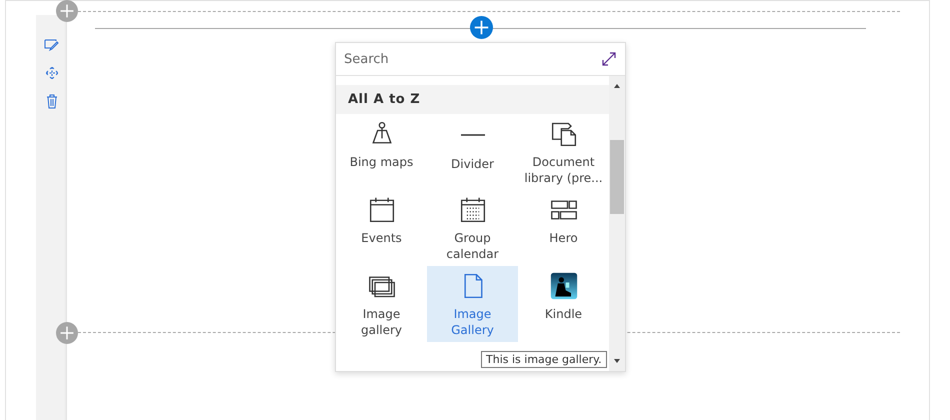 The width and height of the screenshot is (950, 420). I want to click on documents-icon, so click(564, 134).